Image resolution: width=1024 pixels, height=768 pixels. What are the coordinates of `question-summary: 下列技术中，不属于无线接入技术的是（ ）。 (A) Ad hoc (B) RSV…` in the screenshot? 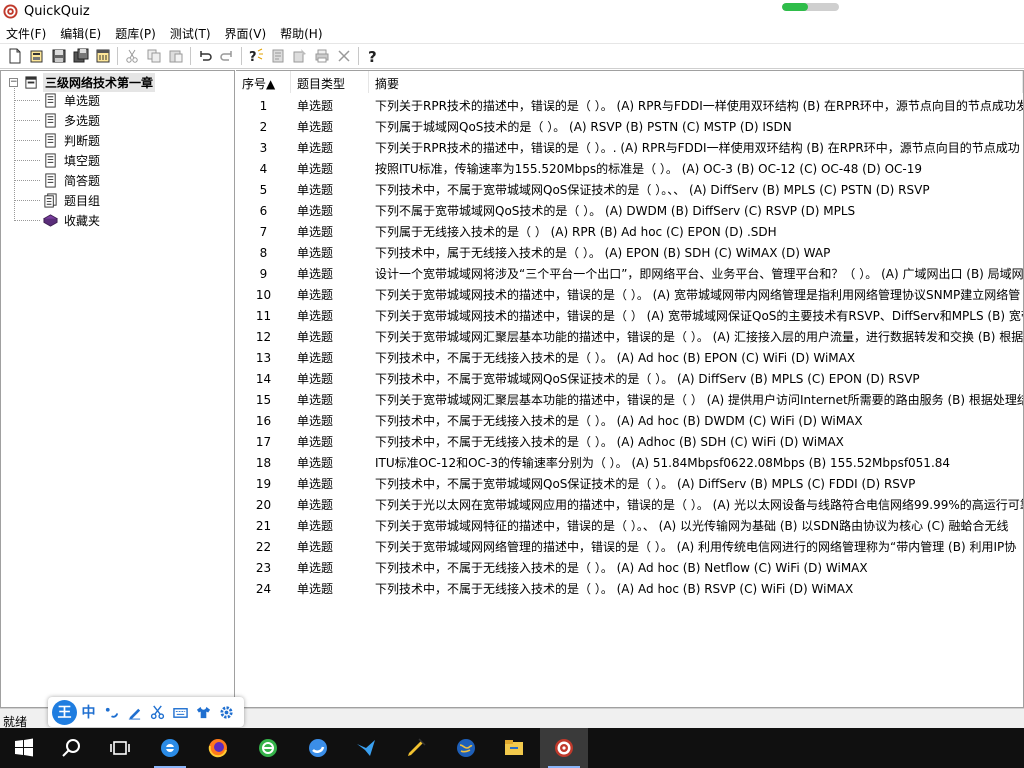 It's located at (614, 589).